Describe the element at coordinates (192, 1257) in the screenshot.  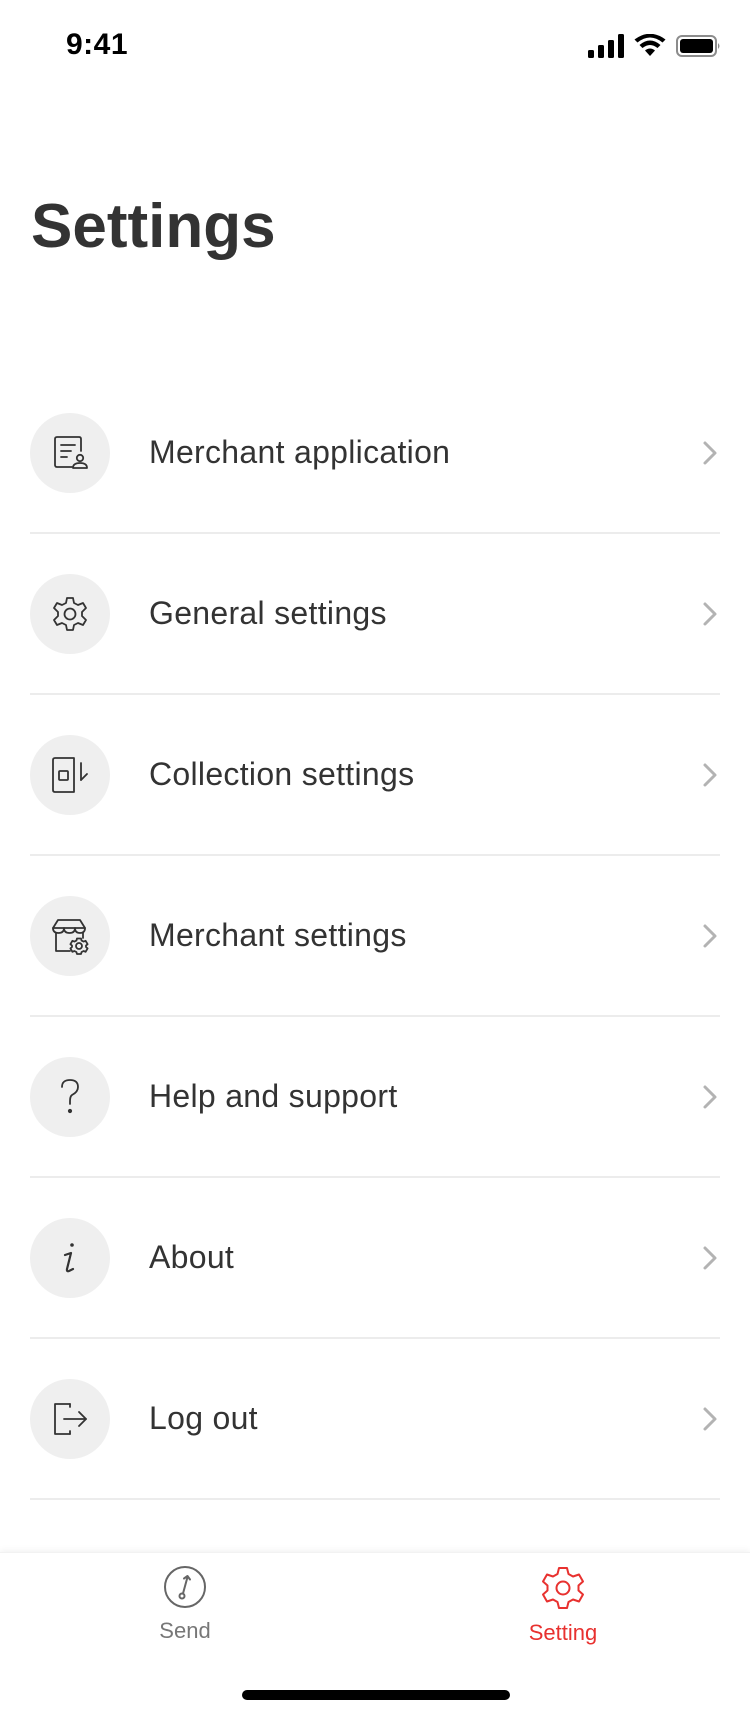
I see `settings-item-label: About` at that location.